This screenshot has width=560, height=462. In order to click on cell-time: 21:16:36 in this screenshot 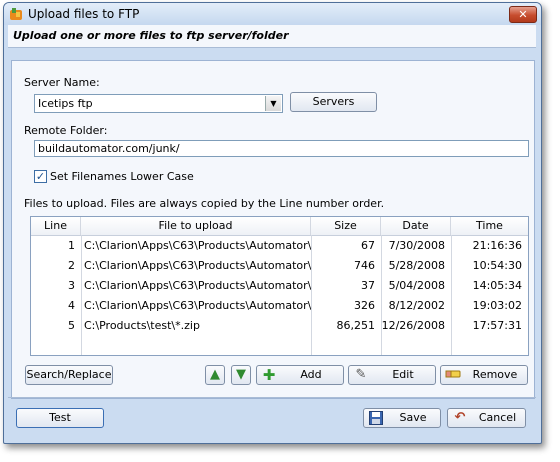, I will do `click(497, 245)`.